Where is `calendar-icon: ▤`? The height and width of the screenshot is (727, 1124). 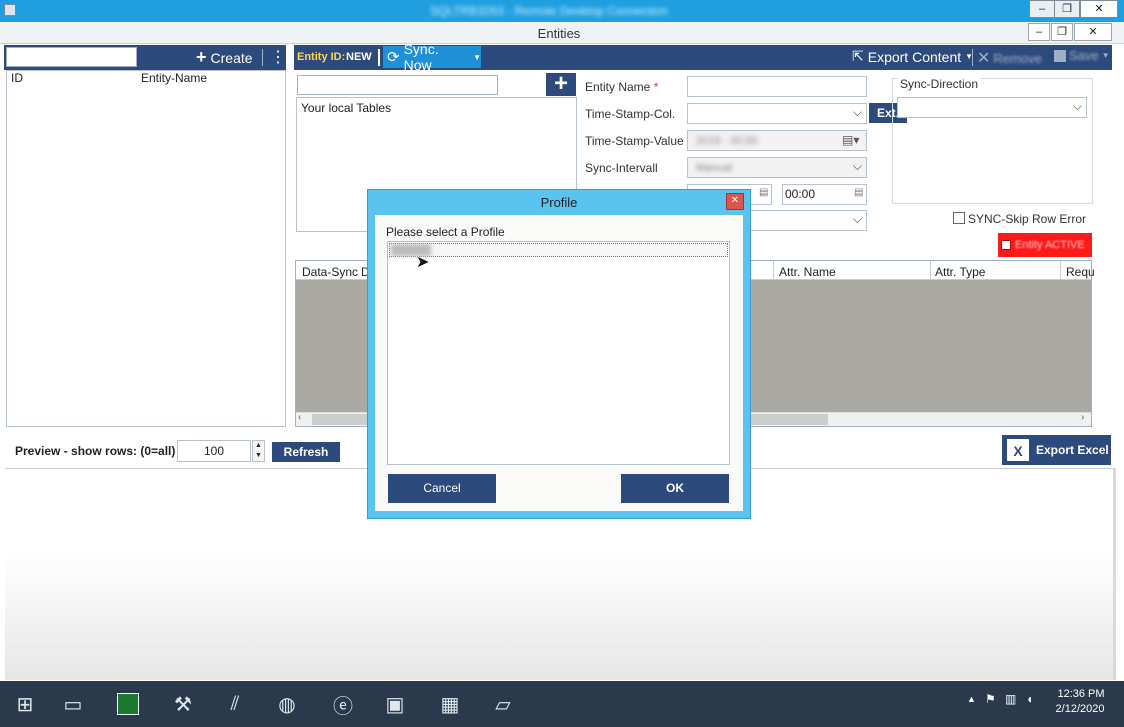
calendar-icon: ▤ is located at coordinates (763, 192).